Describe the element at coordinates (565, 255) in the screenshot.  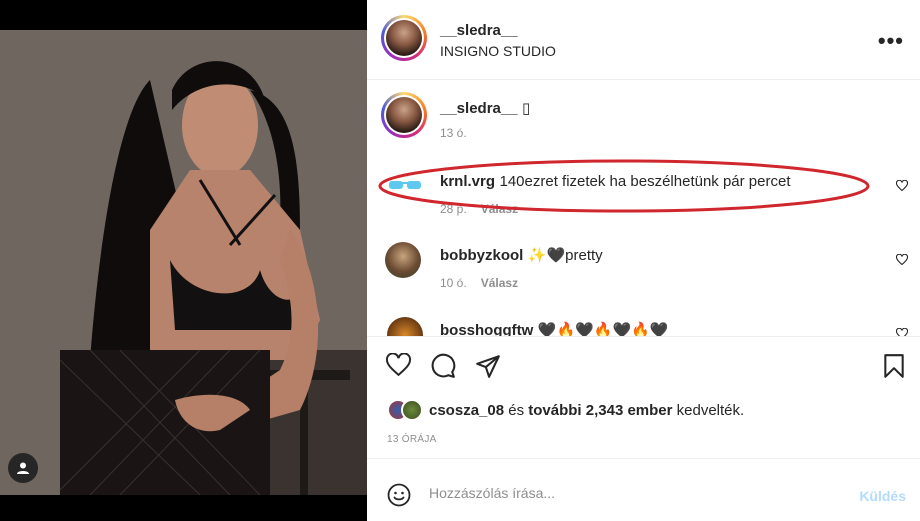
I see `comment-text: ✨🖤pretty` at that location.